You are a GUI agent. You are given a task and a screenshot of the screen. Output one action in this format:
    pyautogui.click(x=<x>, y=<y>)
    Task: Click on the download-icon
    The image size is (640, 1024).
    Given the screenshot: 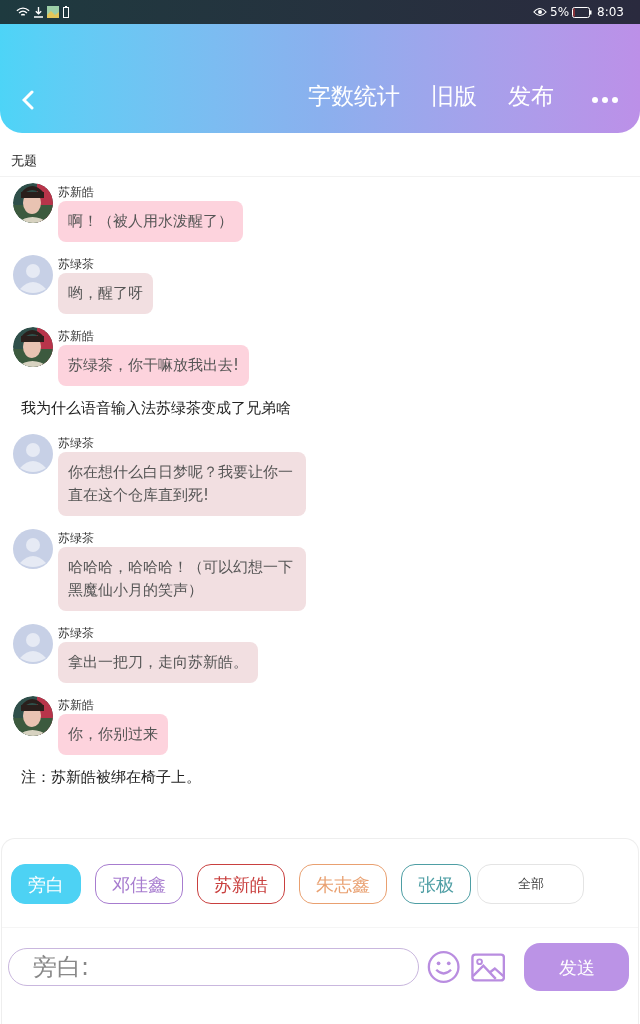 What is the action you would take?
    pyautogui.click(x=38, y=12)
    